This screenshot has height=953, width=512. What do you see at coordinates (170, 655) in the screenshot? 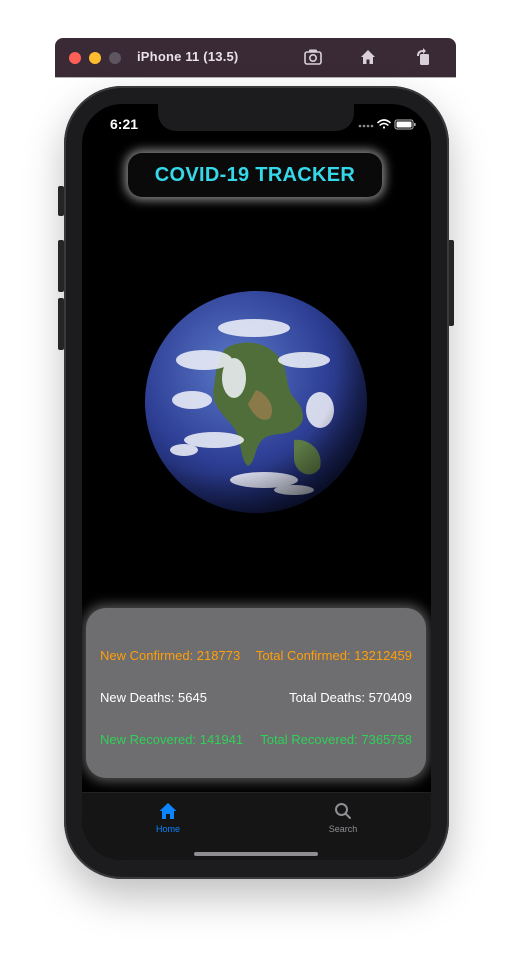
I see `new-confirmed-stat: New Confirmed: 218773` at bounding box center [170, 655].